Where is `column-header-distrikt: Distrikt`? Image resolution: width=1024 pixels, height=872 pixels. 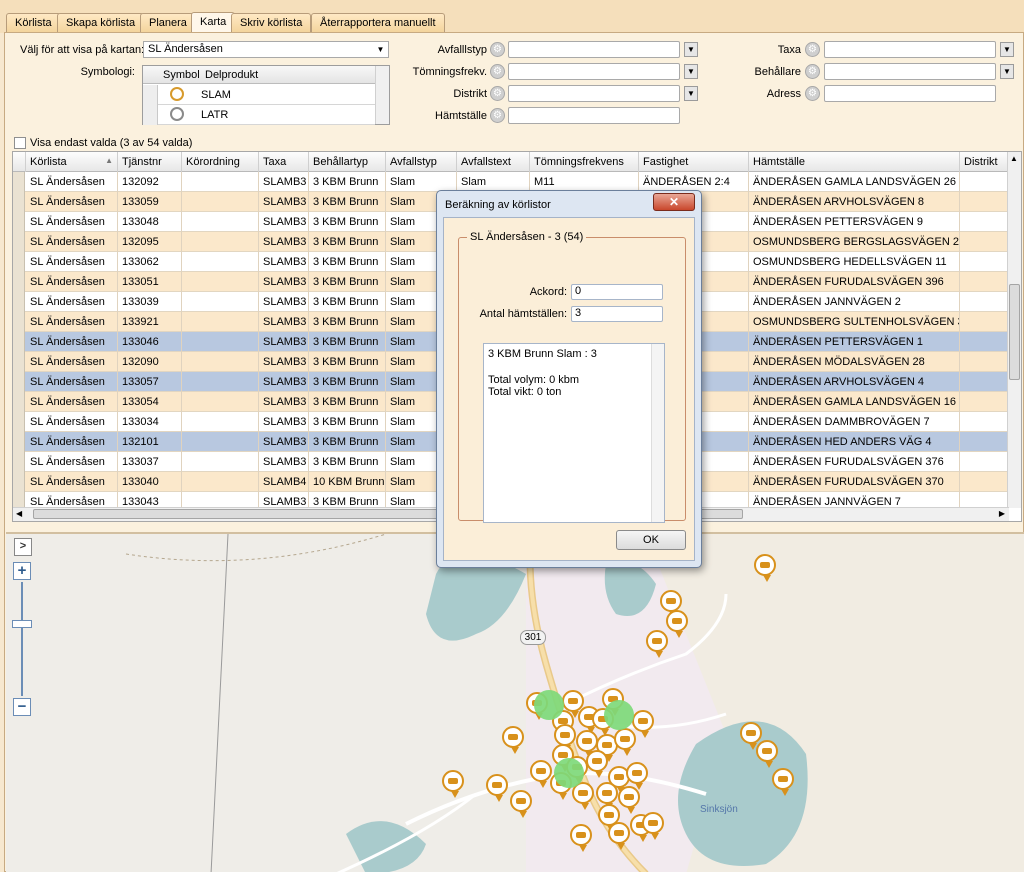
column-header-distrikt: Distrikt is located at coordinates (984, 162).